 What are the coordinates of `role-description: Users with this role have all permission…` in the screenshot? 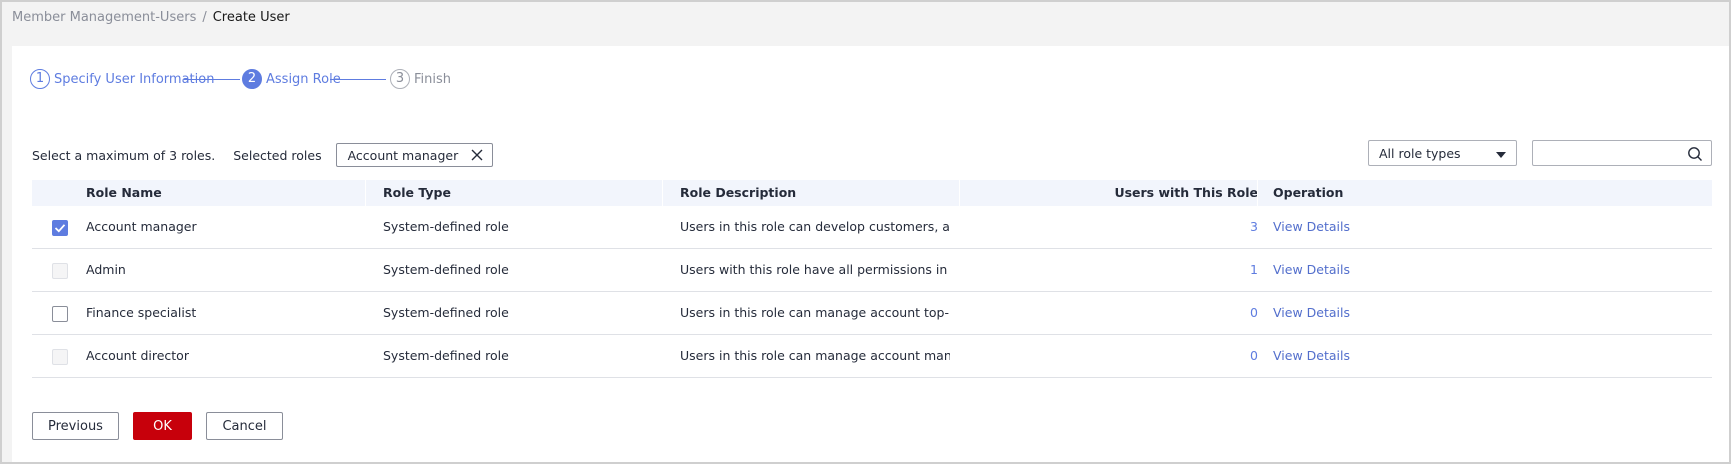 It's located at (815, 269).